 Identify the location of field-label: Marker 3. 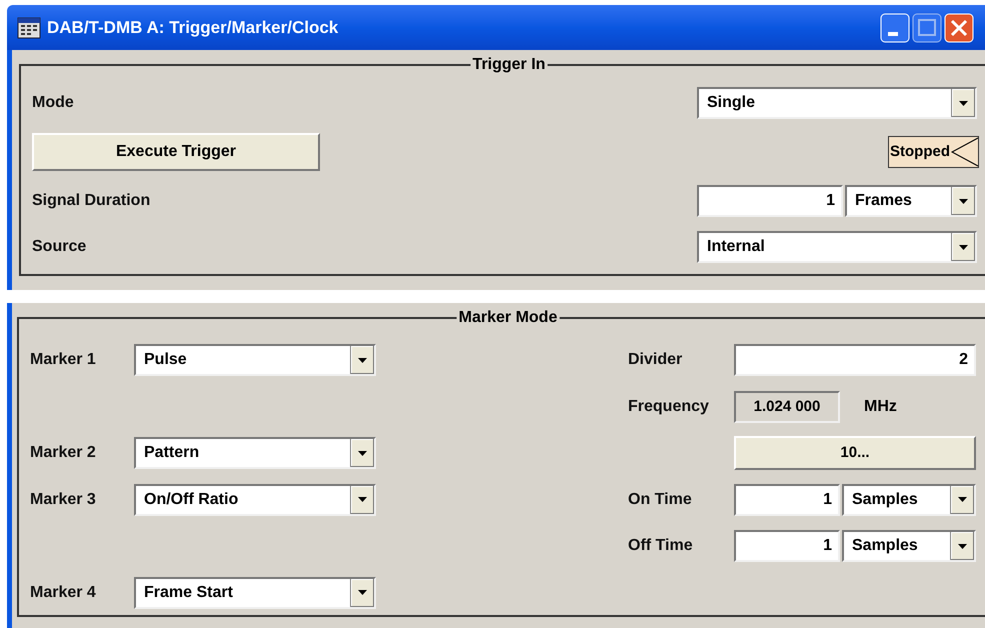
(63, 500).